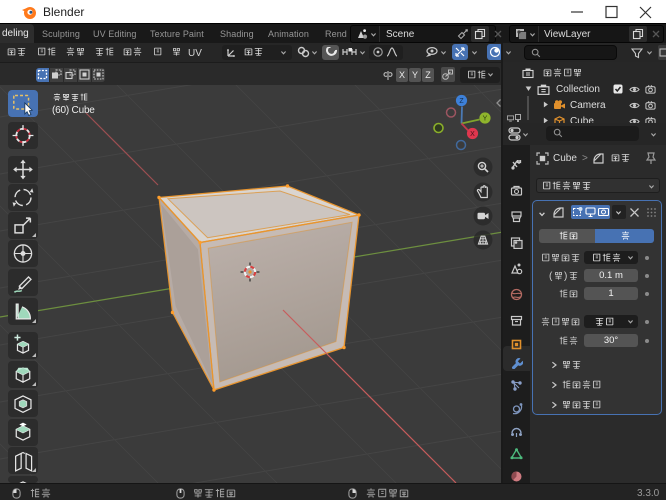 Image resolution: width=666 pixels, height=500 pixels. Describe the element at coordinates (485, 119) in the screenshot. I see `svg-text: Y` at that location.